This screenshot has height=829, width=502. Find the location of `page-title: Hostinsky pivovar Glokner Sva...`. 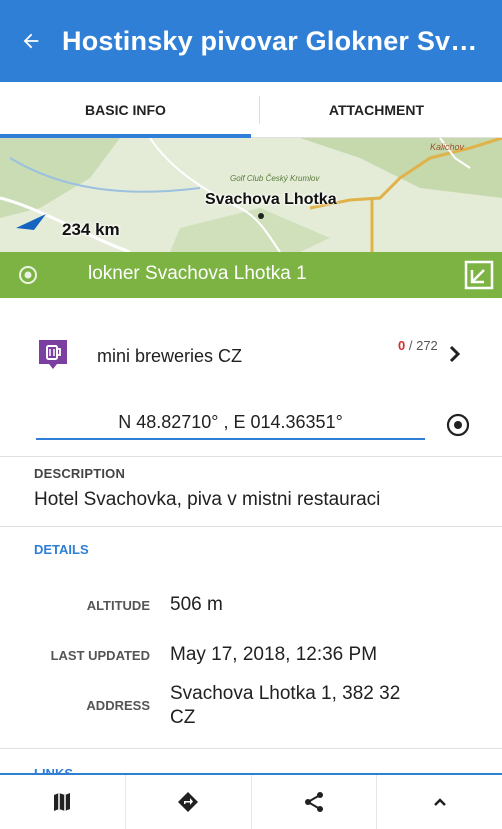

page-title: Hostinsky pivovar Glokner Sva... is located at coordinates (272, 40).